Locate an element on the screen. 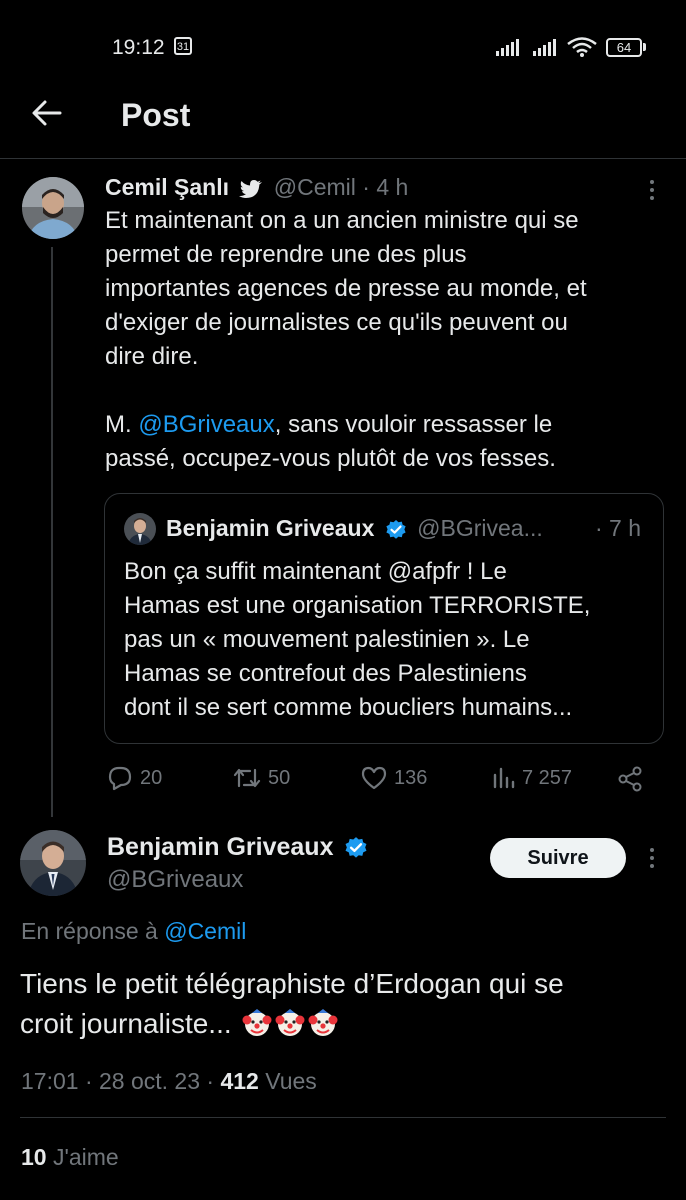 This screenshot has height=1200, width=686. status-time: 19:12 is located at coordinates (138, 47).